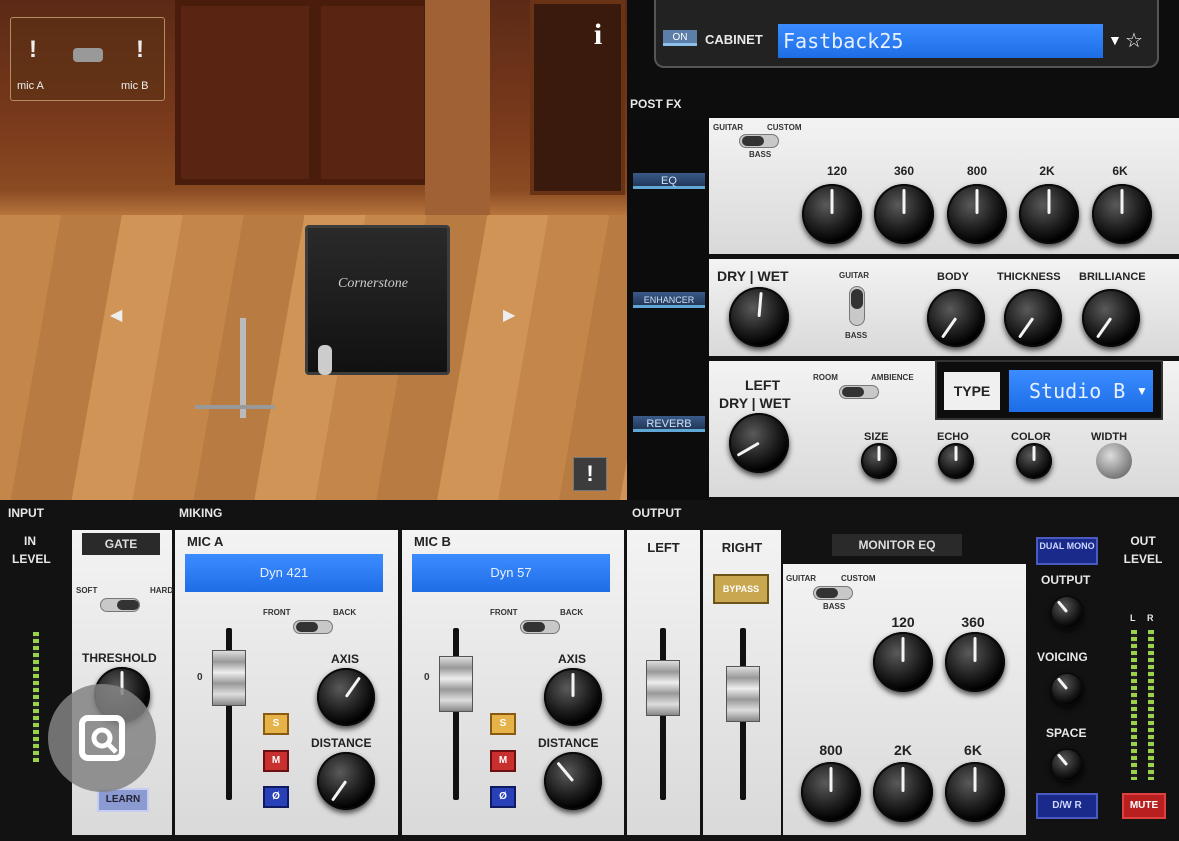  I want to click on voicing-knob, so click(1067, 689).